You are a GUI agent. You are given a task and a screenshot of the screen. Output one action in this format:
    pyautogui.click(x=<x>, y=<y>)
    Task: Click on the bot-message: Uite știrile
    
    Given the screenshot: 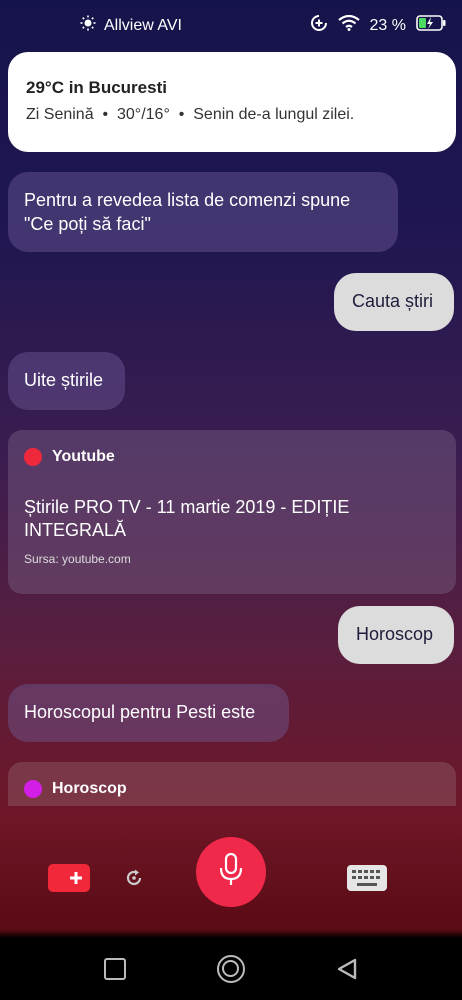 What is the action you would take?
    pyautogui.click(x=66, y=381)
    